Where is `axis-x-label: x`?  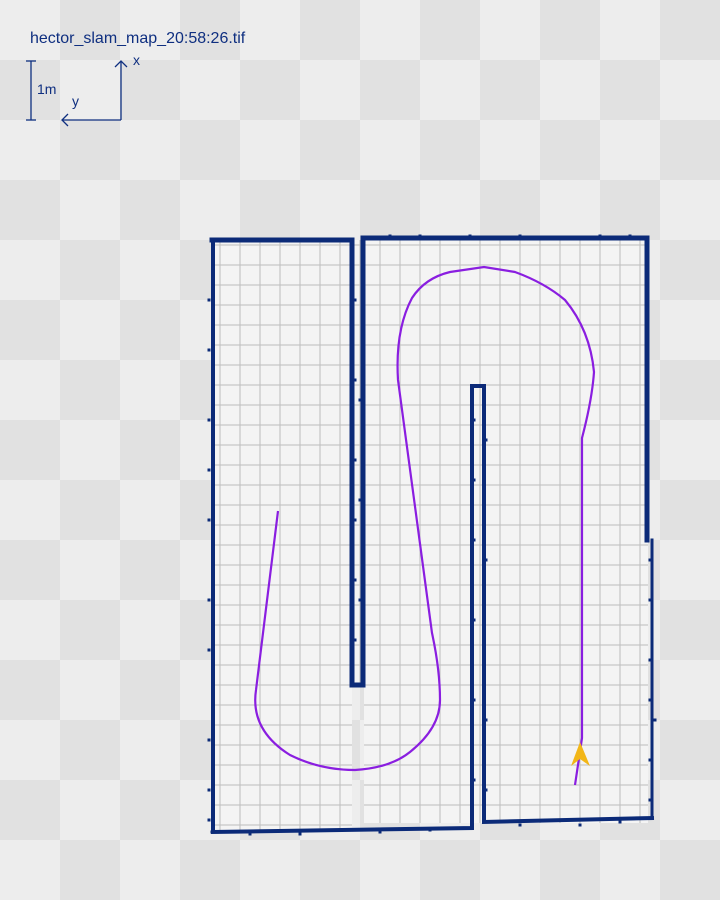 axis-x-label: x is located at coordinates (136, 60).